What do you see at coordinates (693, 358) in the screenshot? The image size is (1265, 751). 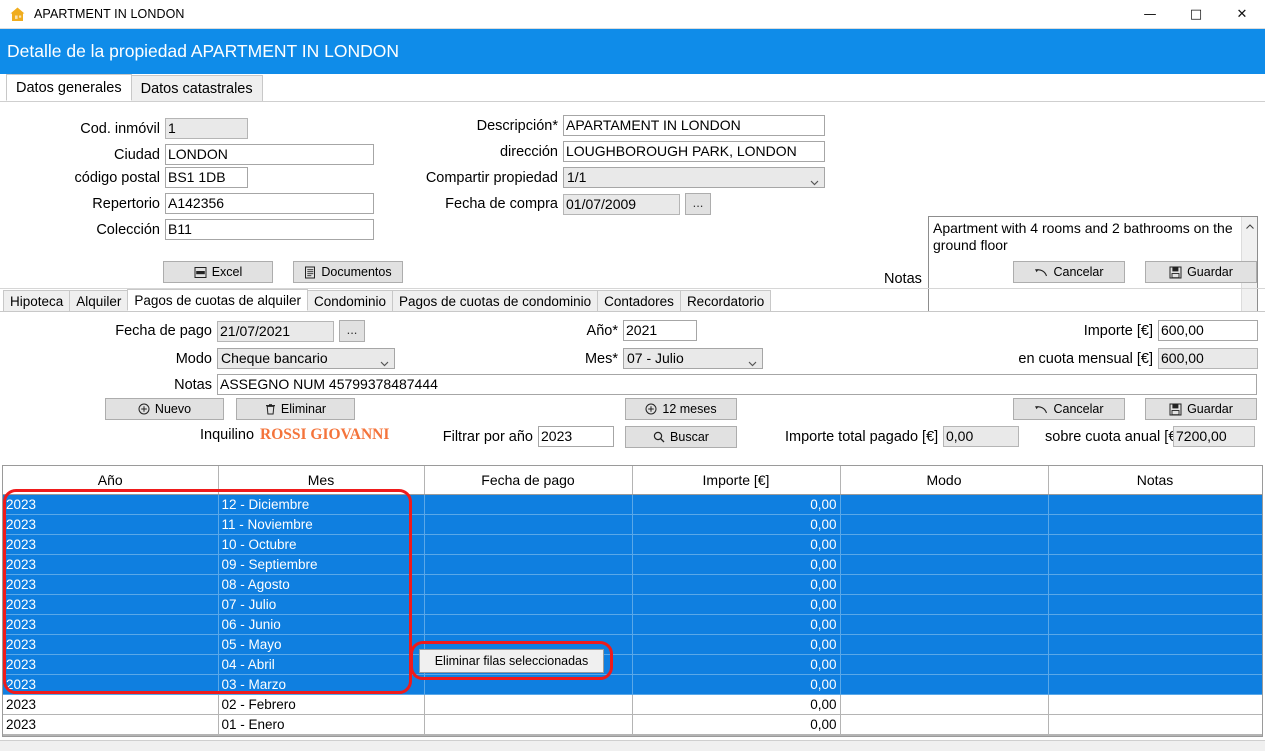 I see `select-mes: 07 - Julio` at bounding box center [693, 358].